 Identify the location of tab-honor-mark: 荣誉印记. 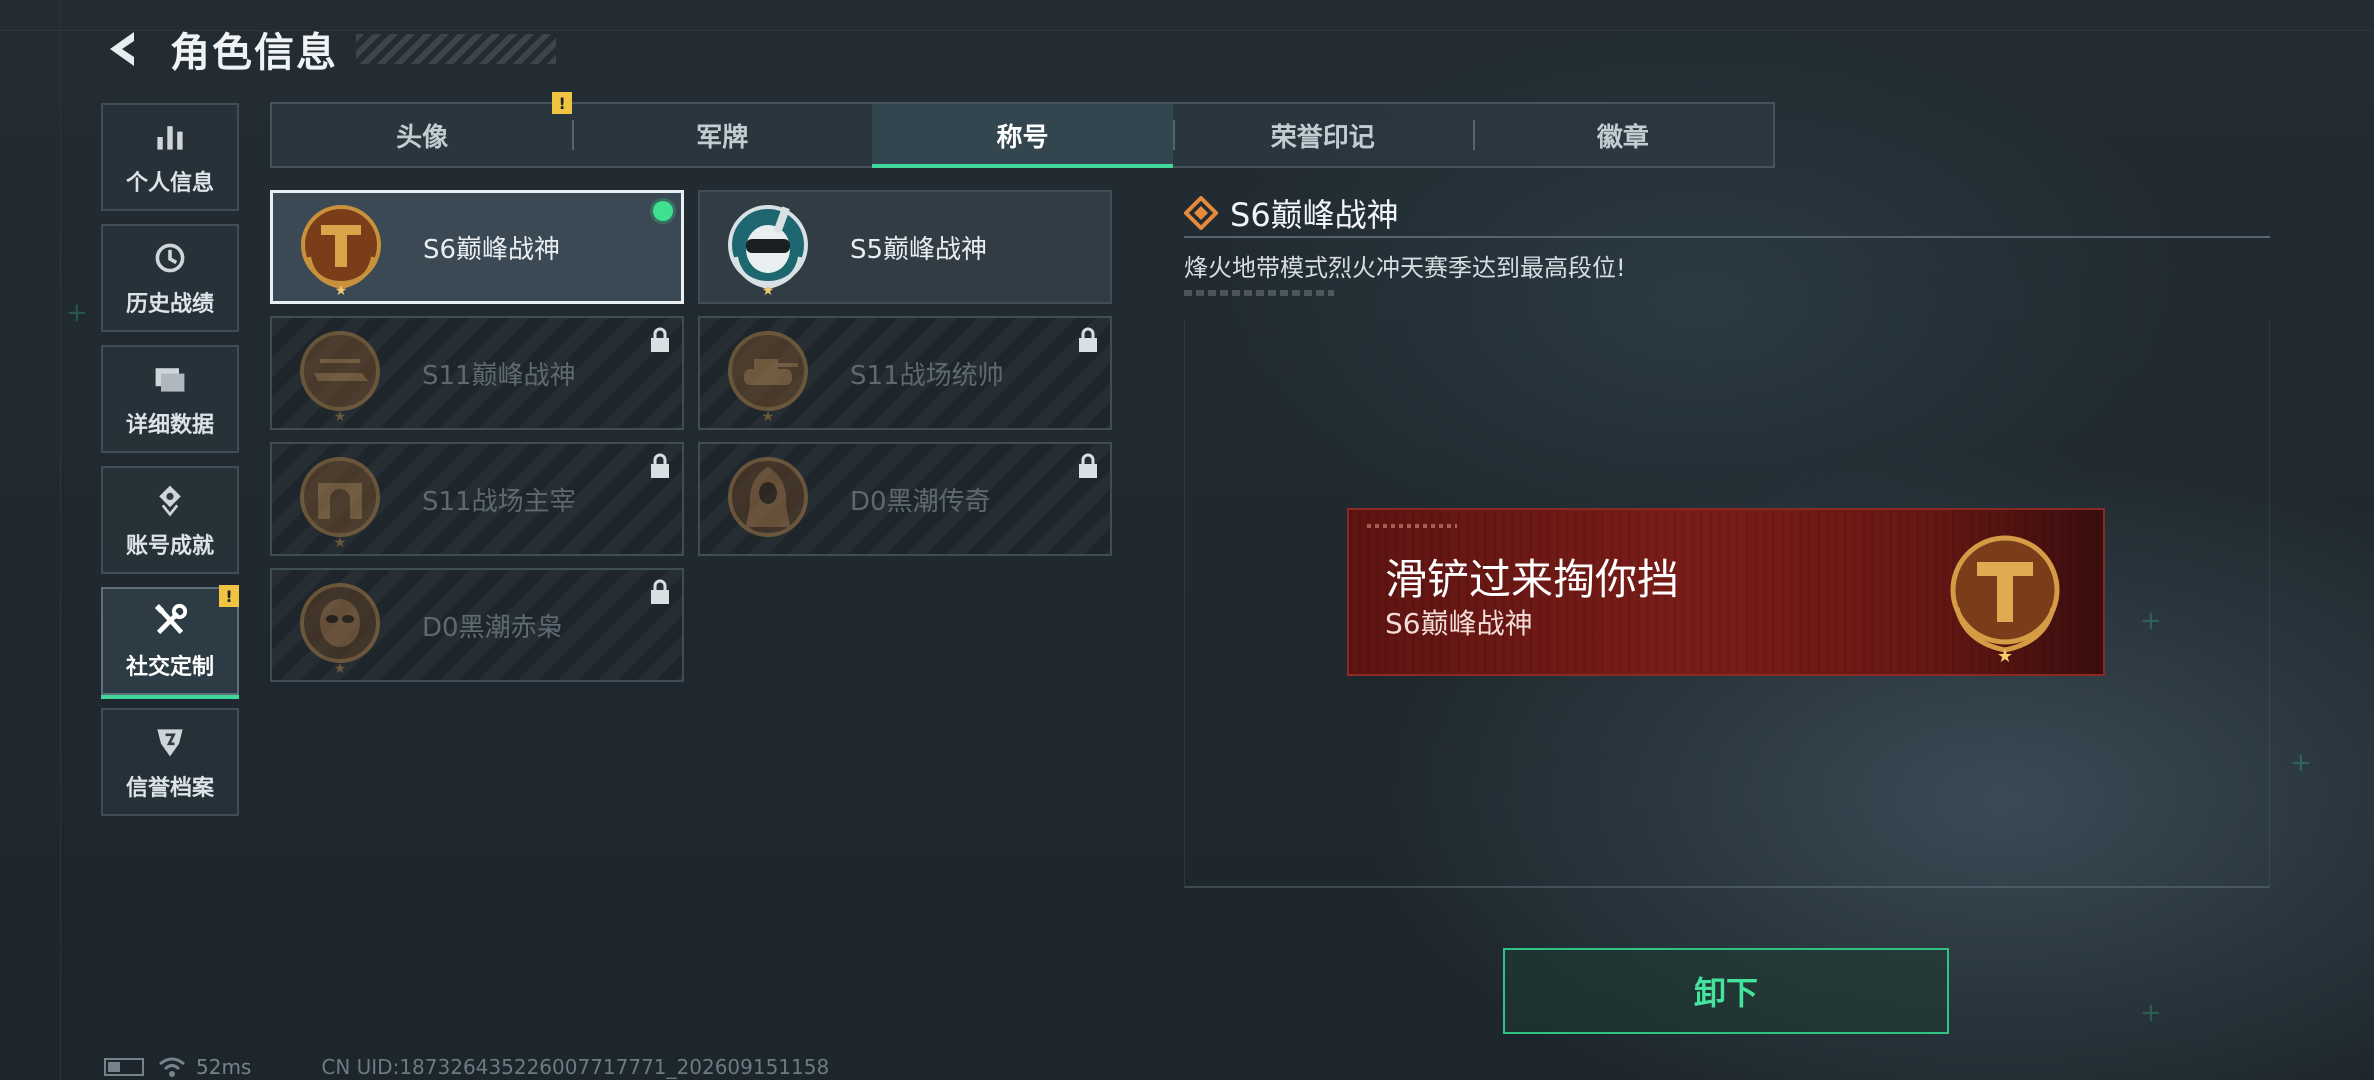
(1322, 135).